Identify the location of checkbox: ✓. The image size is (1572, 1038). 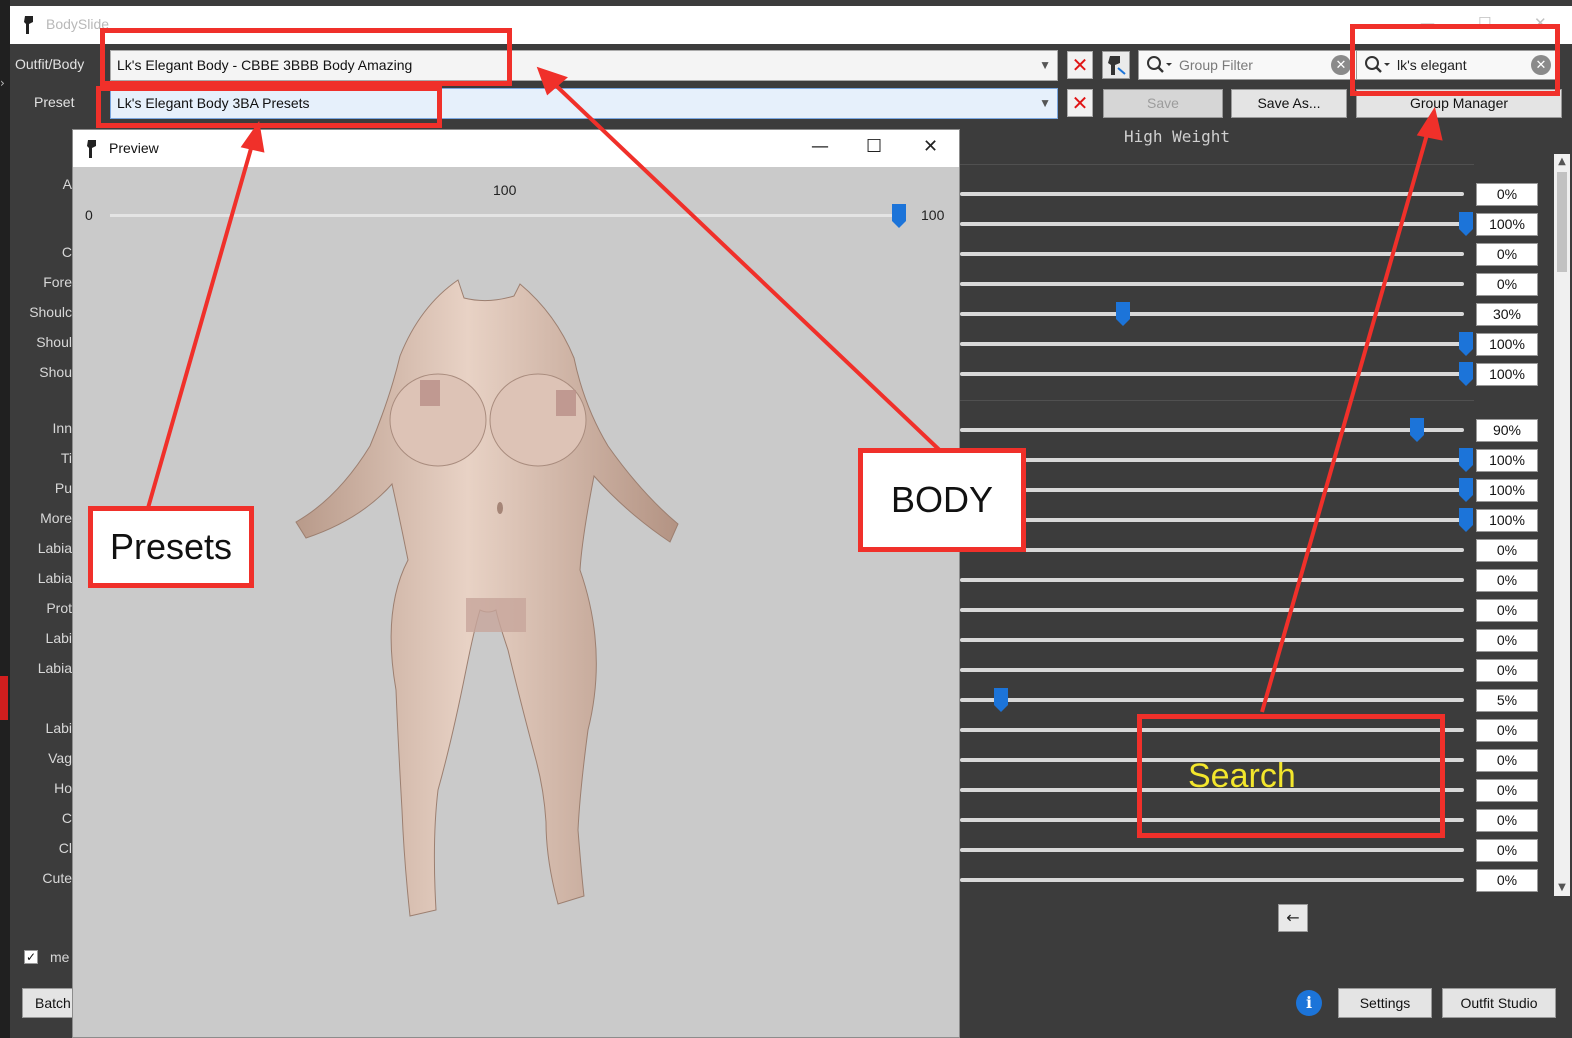
(31, 957).